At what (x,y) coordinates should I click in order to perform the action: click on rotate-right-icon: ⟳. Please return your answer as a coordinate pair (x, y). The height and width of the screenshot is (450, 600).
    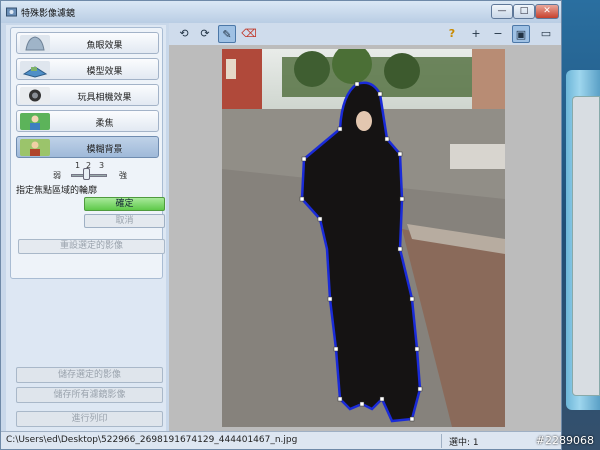
    Looking at the image, I should click on (205, 34).